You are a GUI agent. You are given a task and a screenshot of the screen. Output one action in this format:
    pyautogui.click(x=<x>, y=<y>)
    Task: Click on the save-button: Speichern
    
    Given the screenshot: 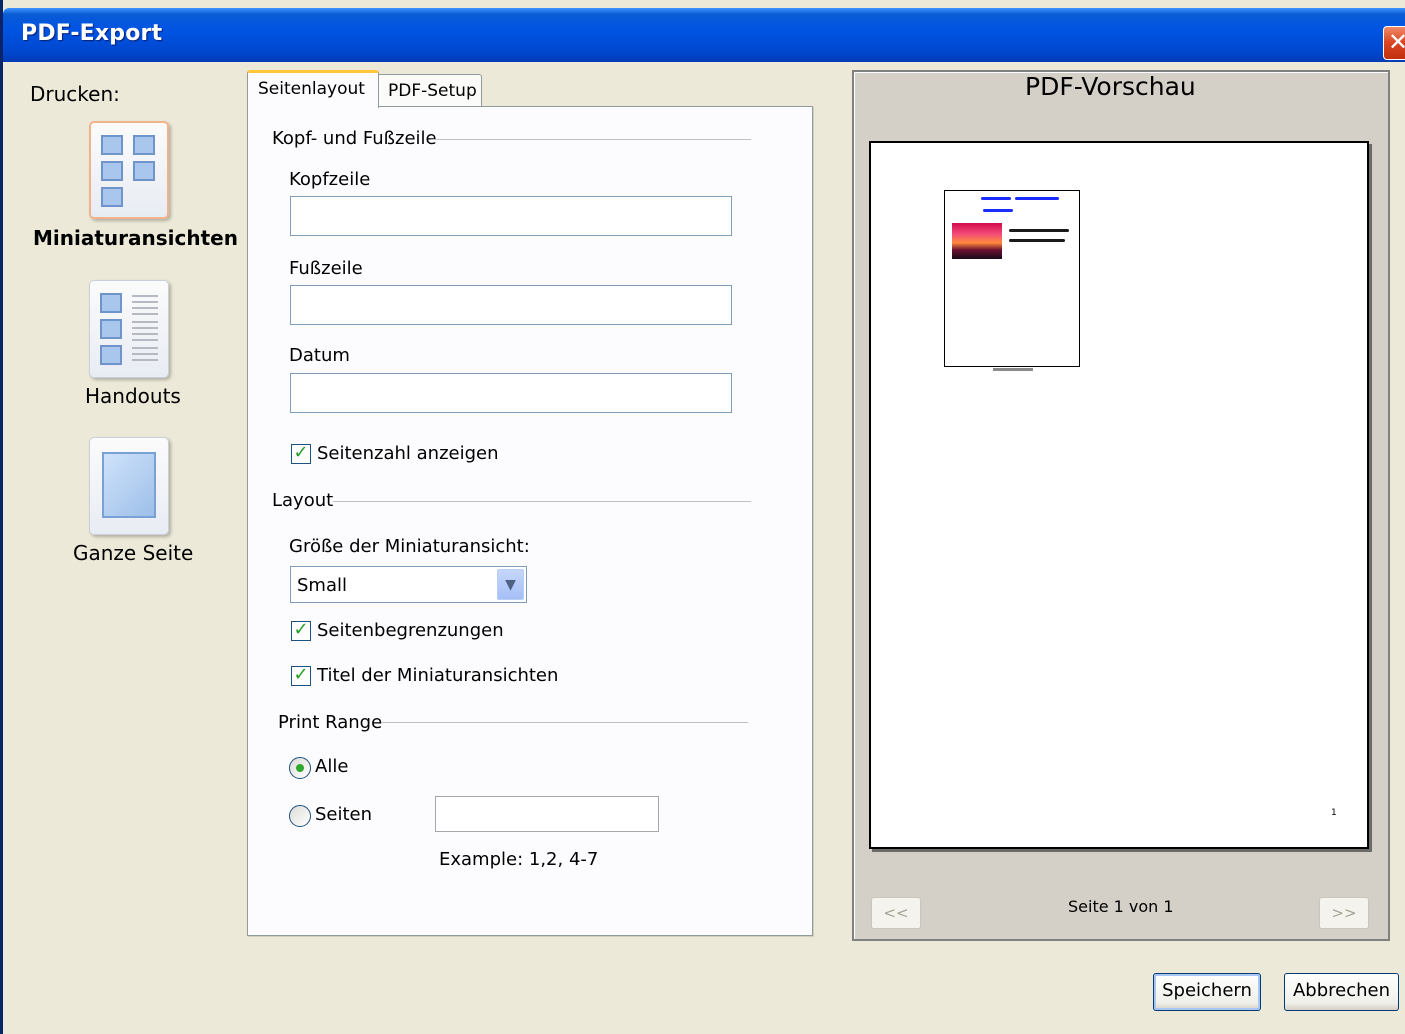 What is the action you would take?
    pyautogui.click(x=1207, y=992)
    